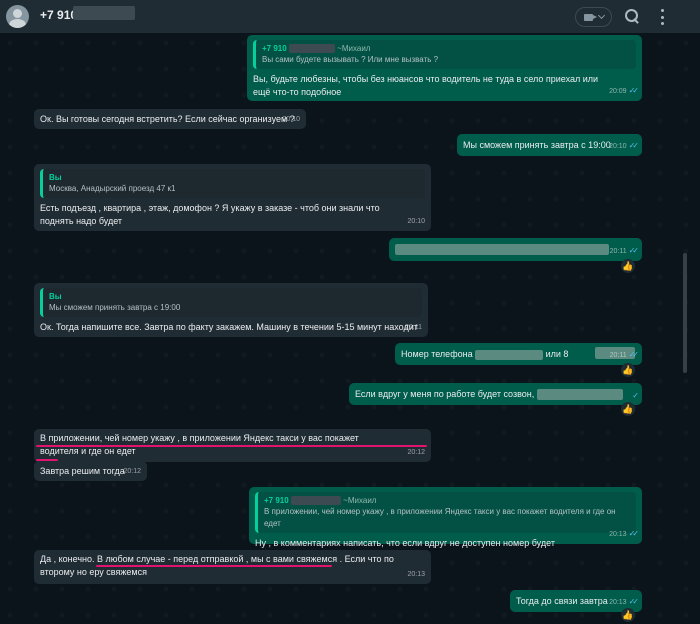 This screenshot has width=700, height=624. Describe the element at coordinates (115, 307) in the screenshot. I see `quote-text: Мы сможем принять завтра с 19:00` at that location.